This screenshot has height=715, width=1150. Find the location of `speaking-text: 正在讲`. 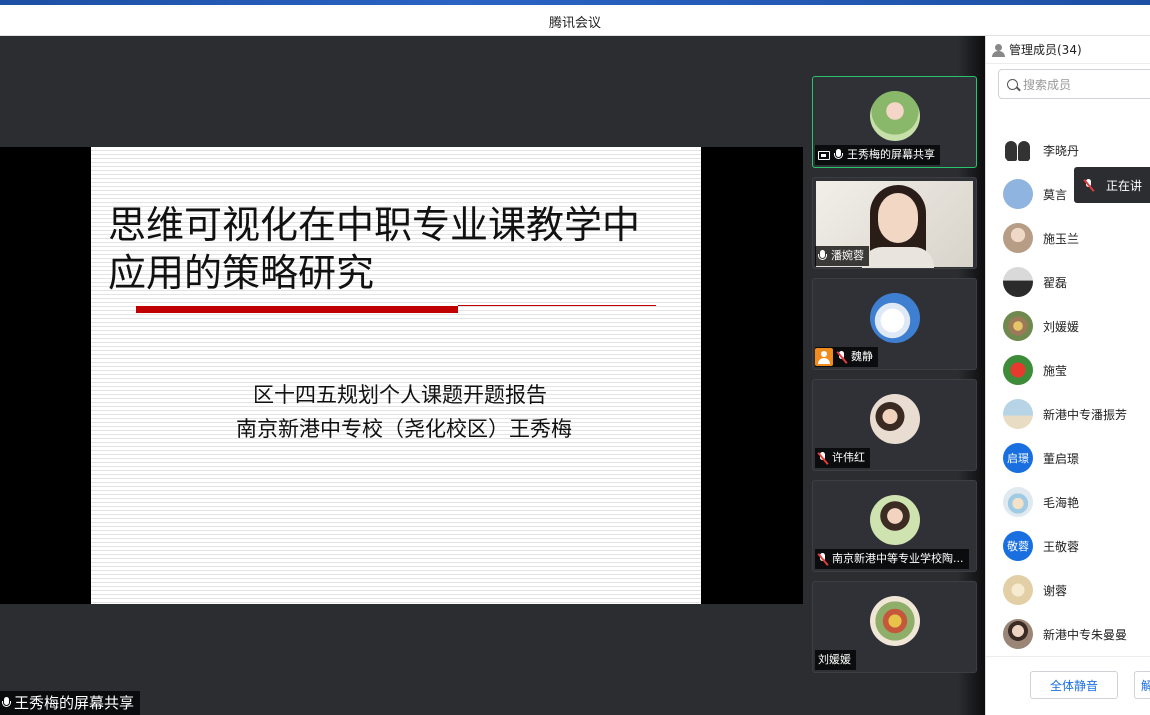

speaking-text: 正在讲 is located at coordinates (1124, 185).